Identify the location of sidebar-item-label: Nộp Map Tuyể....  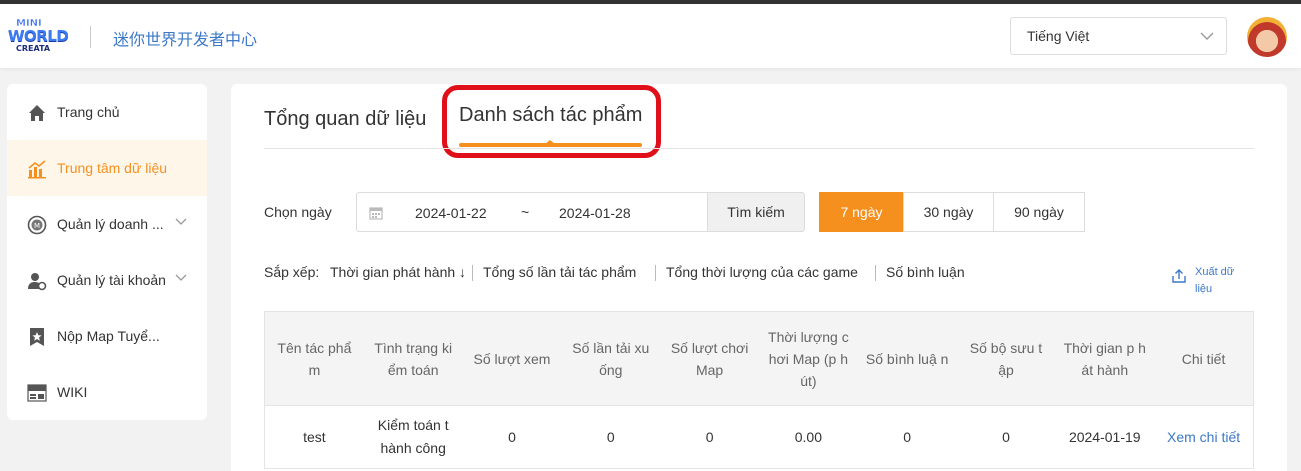
(108, 336).